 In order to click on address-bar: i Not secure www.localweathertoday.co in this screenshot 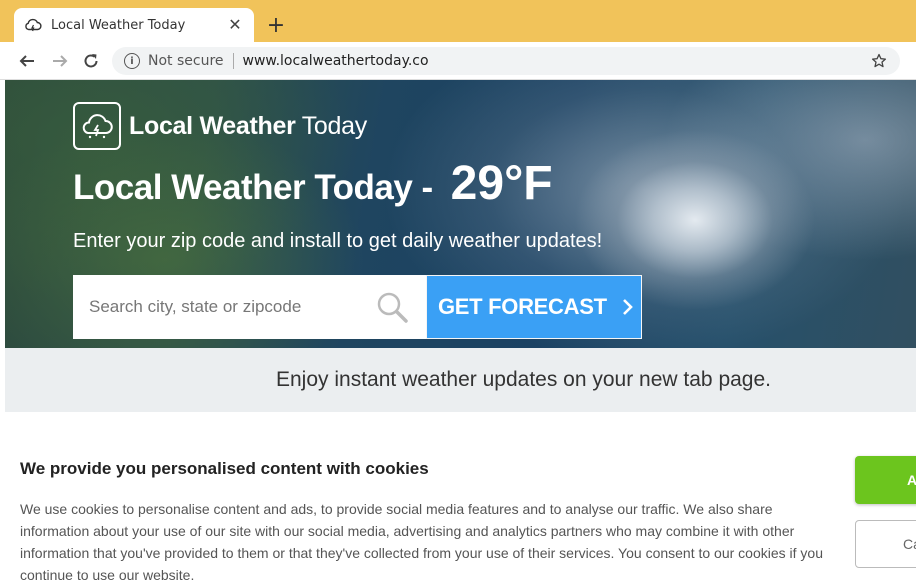, I will do `click(506, 61)`.